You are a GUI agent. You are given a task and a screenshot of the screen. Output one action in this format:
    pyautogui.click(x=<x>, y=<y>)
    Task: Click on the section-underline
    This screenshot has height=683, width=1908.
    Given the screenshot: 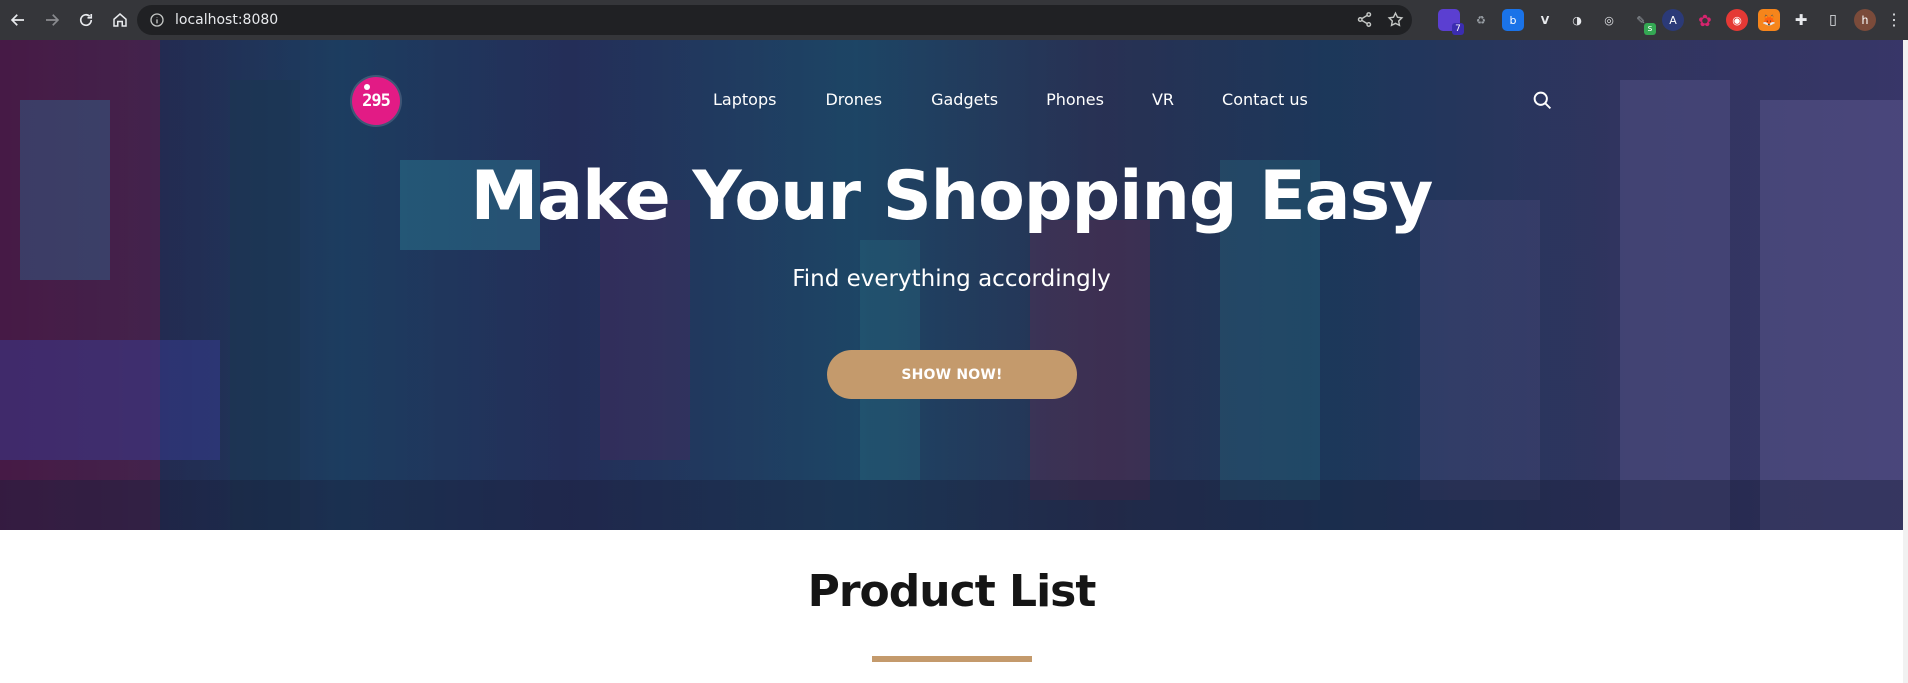 What is the action you would take?
    pyautogui.click(x=952, y=659)
    